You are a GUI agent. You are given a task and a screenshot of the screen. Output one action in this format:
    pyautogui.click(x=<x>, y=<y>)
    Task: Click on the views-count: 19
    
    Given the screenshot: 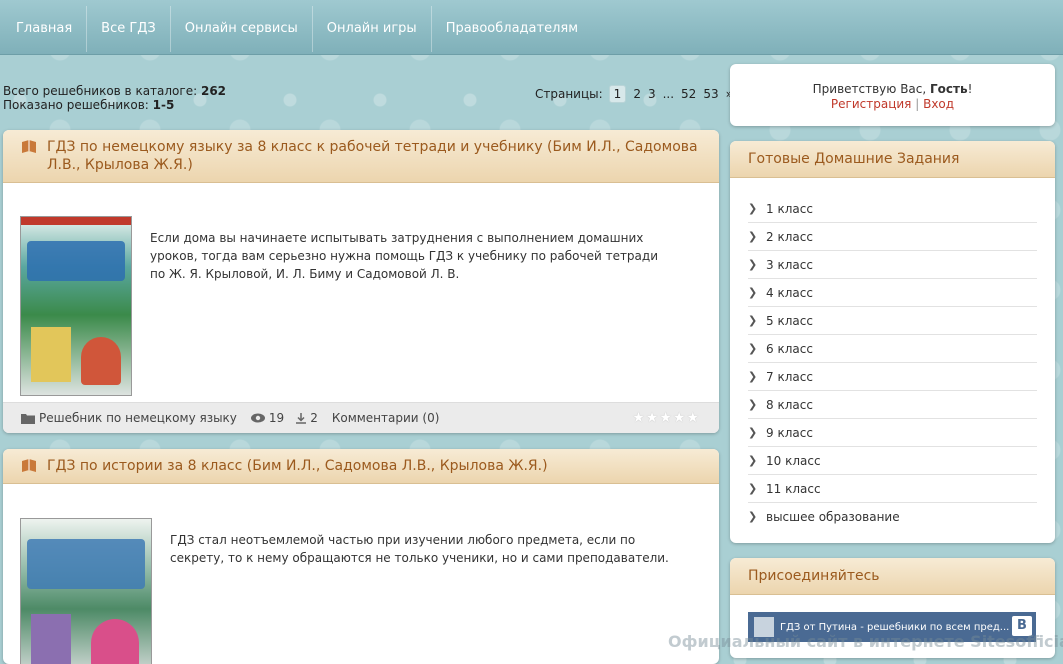 What is the action you would take?
    pyautogui.click(x=267, y=418)
    